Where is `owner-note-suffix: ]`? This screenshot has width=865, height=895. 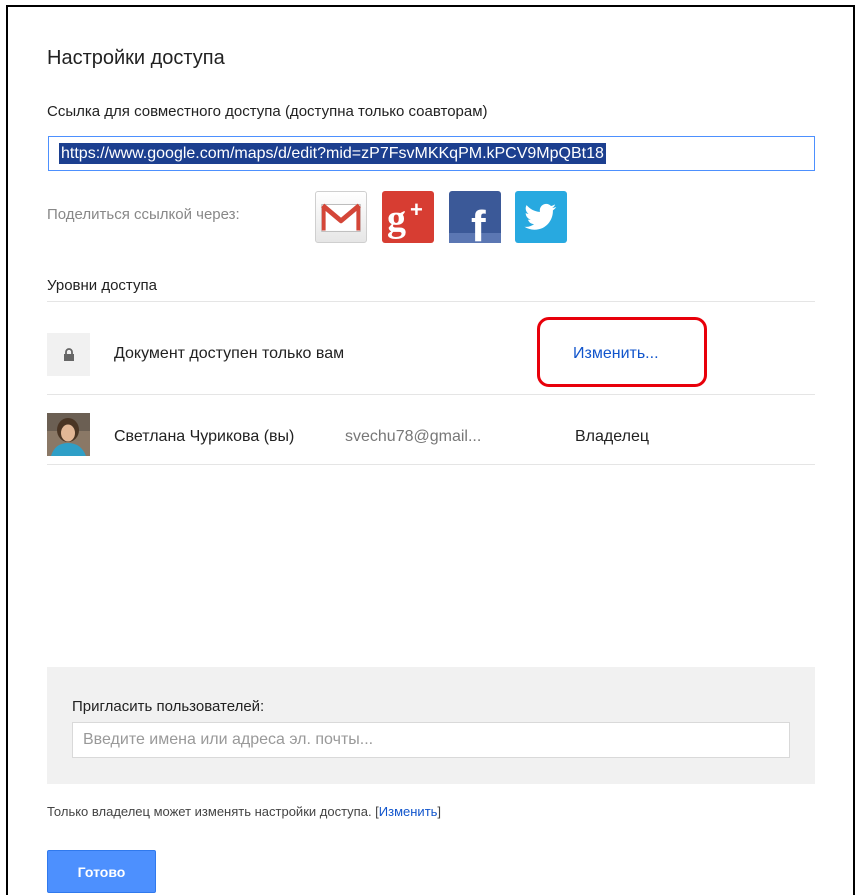
owner-note-suffix: ] is located at coordinates (439, 811).